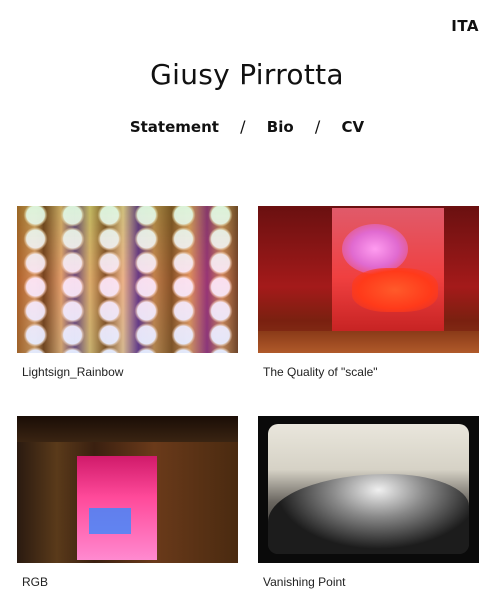 This screenshot has height=614, width=494. Describe the element at coordinates (247, 126) in the screenshot. I see `main-nav: Statement / Bio / CV` at that location.